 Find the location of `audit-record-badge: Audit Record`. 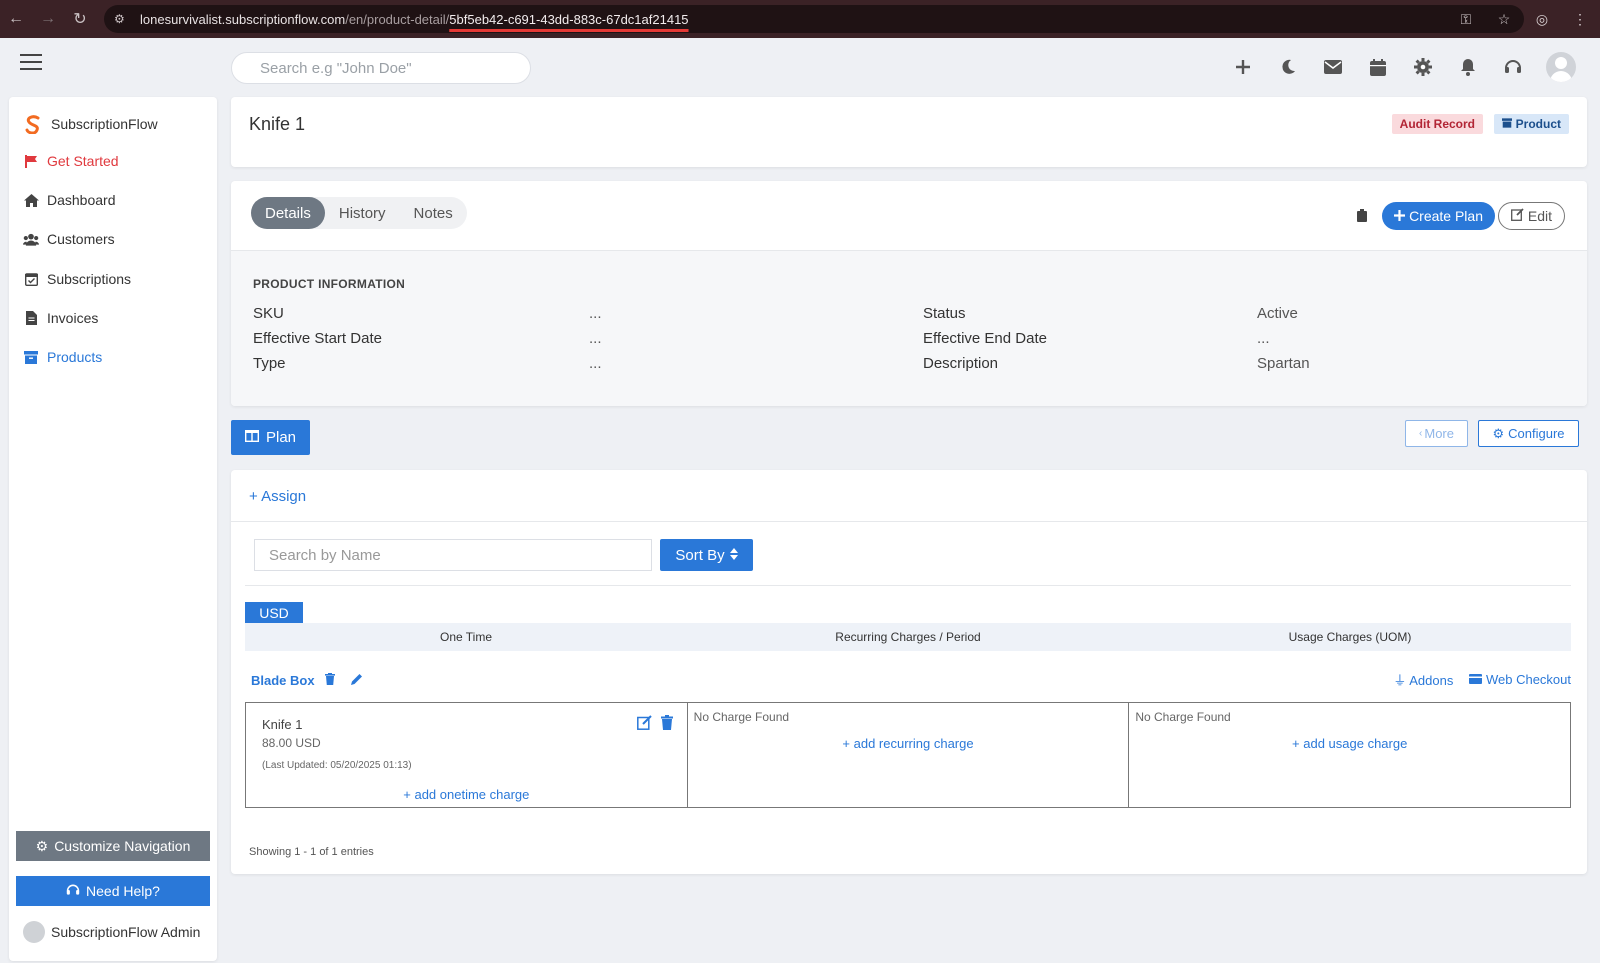

audit-record-badge: Audit Record is located at coordinates (1437, 124).